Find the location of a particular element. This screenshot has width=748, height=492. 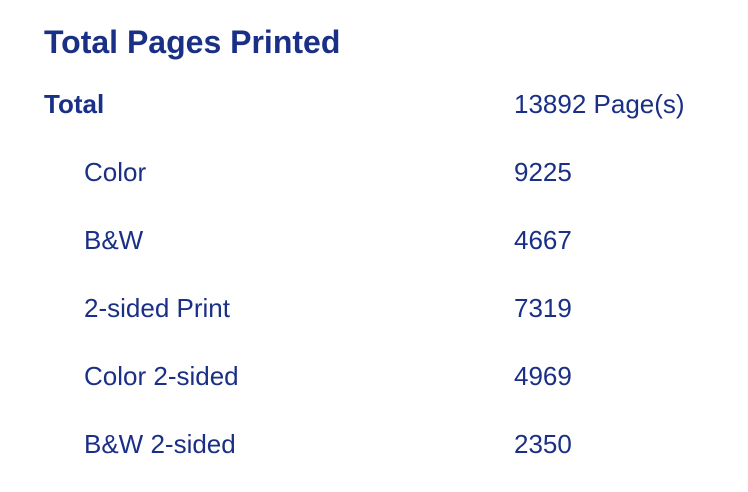

stat-row-bw: B&W 4667 is located at coordinates (374, 254).